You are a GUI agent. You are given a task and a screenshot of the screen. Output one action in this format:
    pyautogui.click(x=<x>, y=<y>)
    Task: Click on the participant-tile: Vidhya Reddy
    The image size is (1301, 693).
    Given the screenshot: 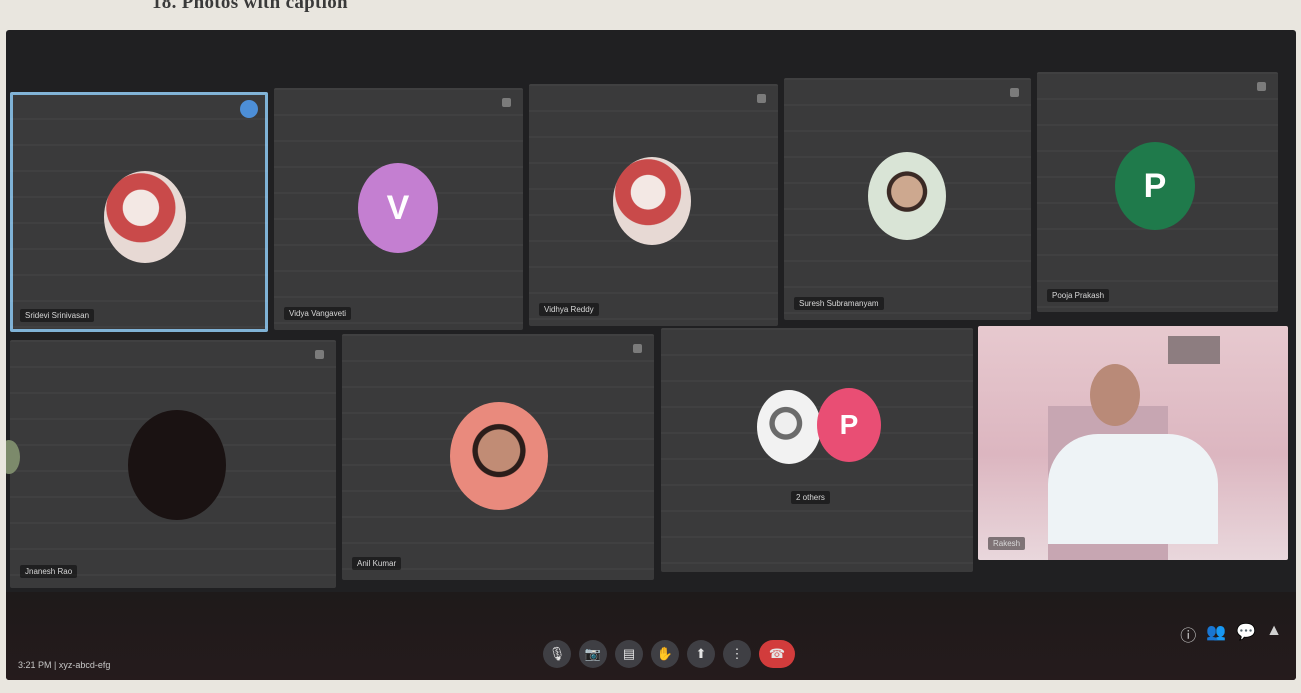 What is the action you would take?
    pyautogui.click(x=653, y=205)
    